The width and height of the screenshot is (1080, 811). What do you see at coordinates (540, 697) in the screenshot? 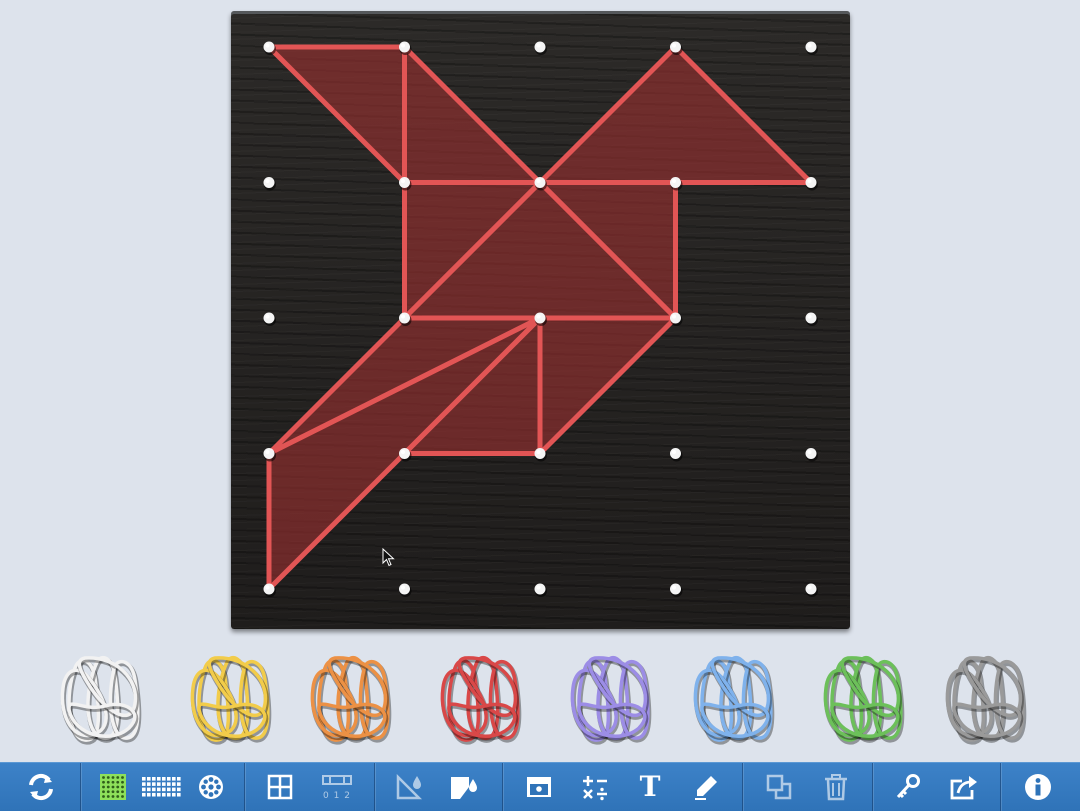
I see `rubber-band-tray` at bounding box center [540, 697].